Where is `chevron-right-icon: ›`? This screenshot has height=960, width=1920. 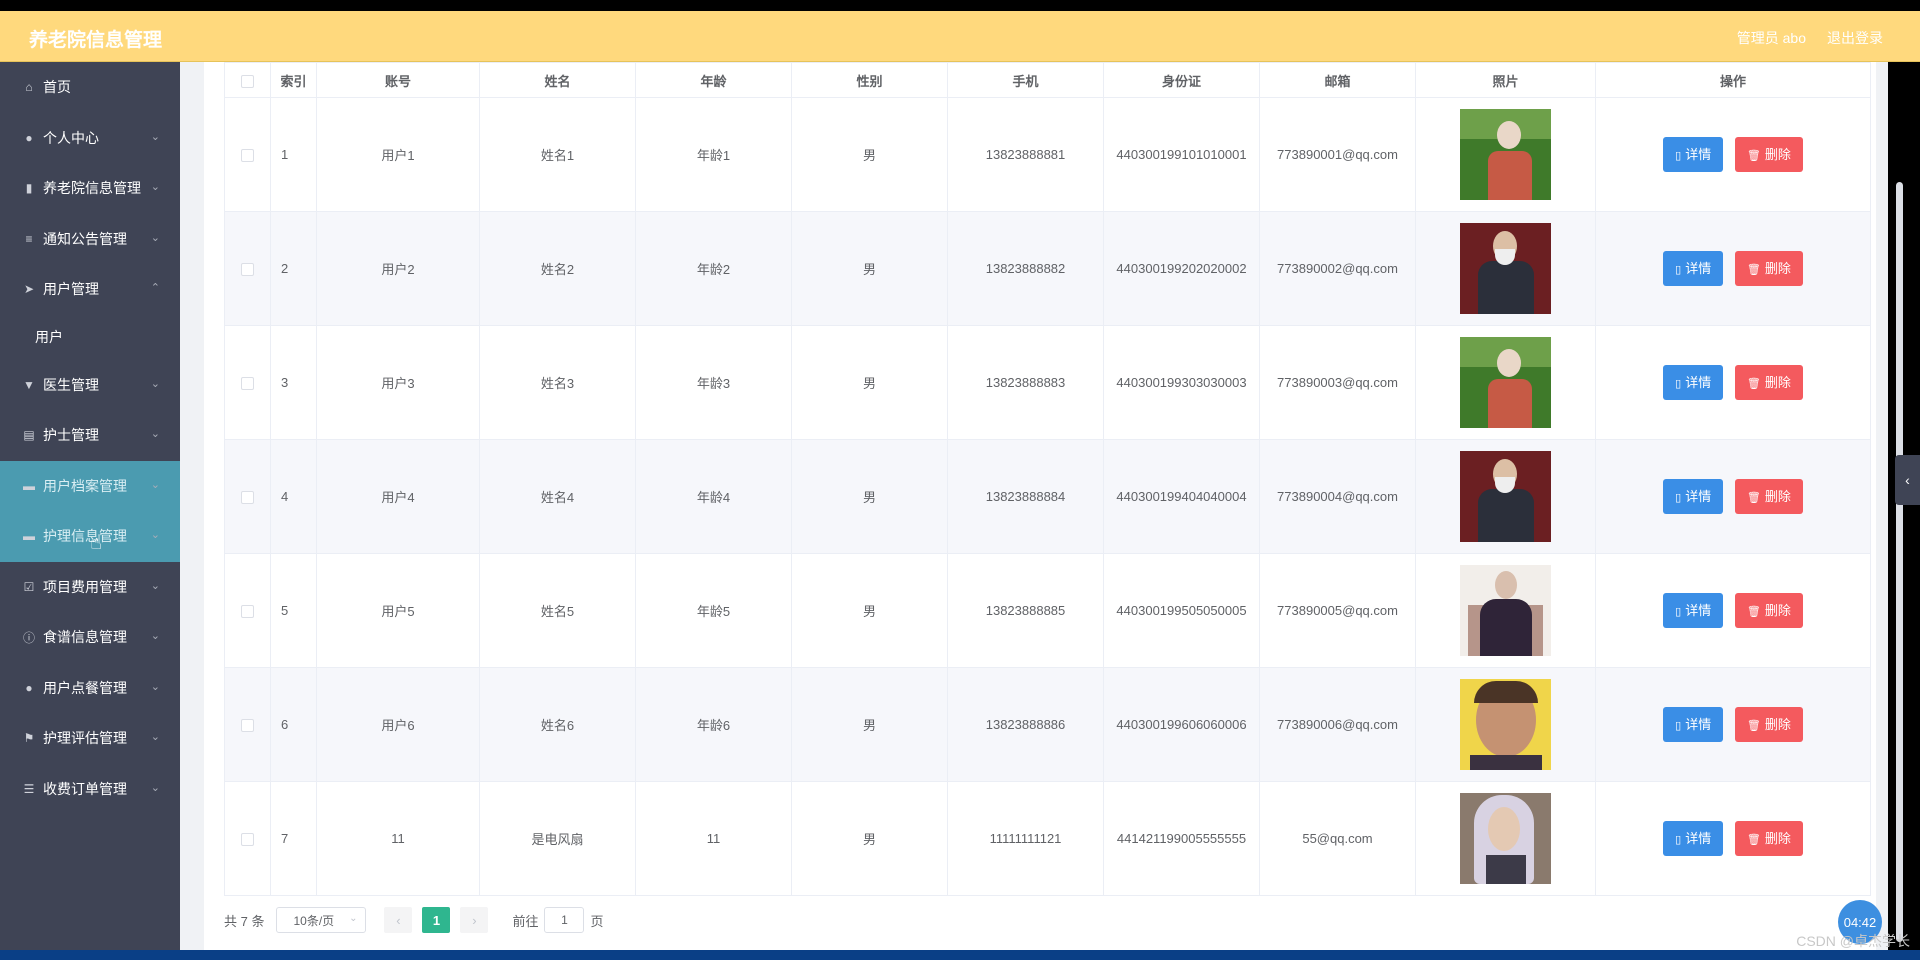 chevron-right-icon: › is located at coordinates (474, 920).